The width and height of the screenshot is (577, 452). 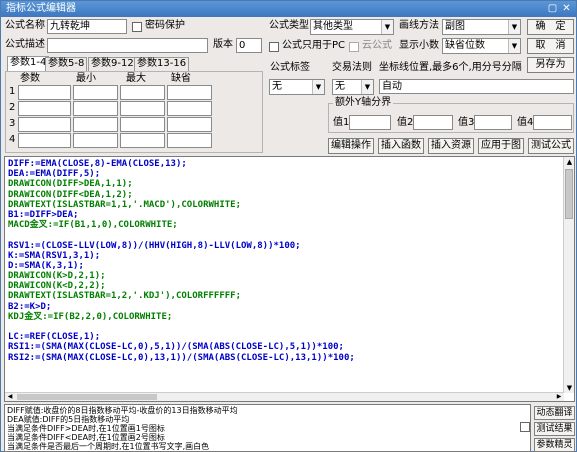 I want to click on tab-params-5-8: 参数5-8, so click(x=66, y=64).